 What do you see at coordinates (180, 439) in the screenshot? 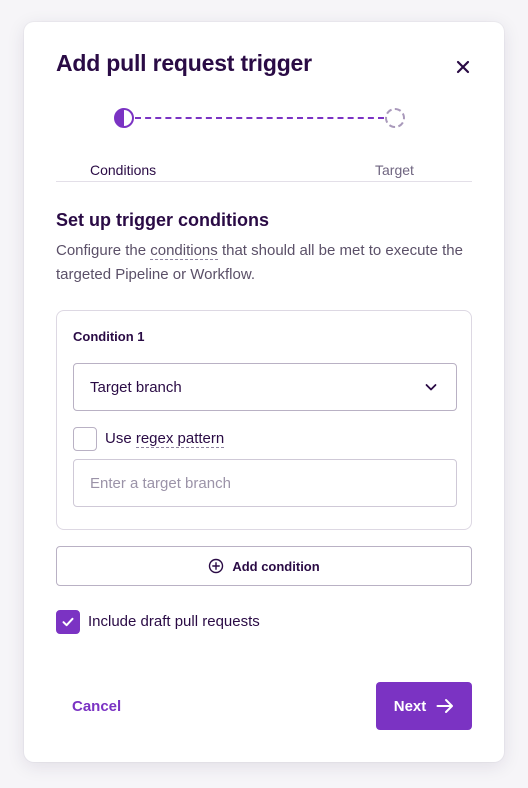
I see `regex-pattern-link: regex pattern` at bounding box center [180, 439].